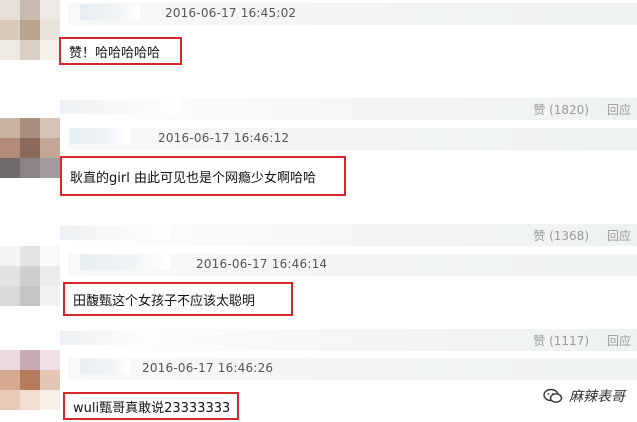  What do you see at coordinates (348, 235) in the screenshot?
I see `comment-actions: 赞 (1368) 回应` at bounding box center [348, 235].